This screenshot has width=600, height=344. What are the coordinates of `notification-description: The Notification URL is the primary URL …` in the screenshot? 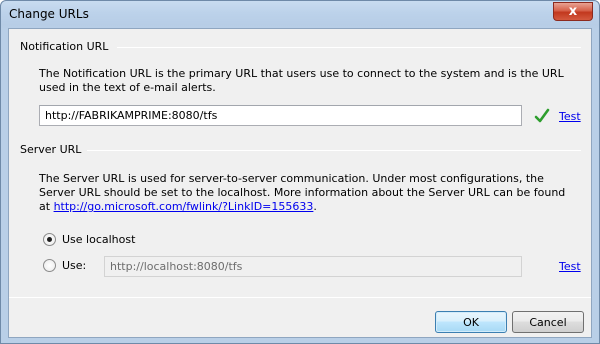 It's located at (301, 80).